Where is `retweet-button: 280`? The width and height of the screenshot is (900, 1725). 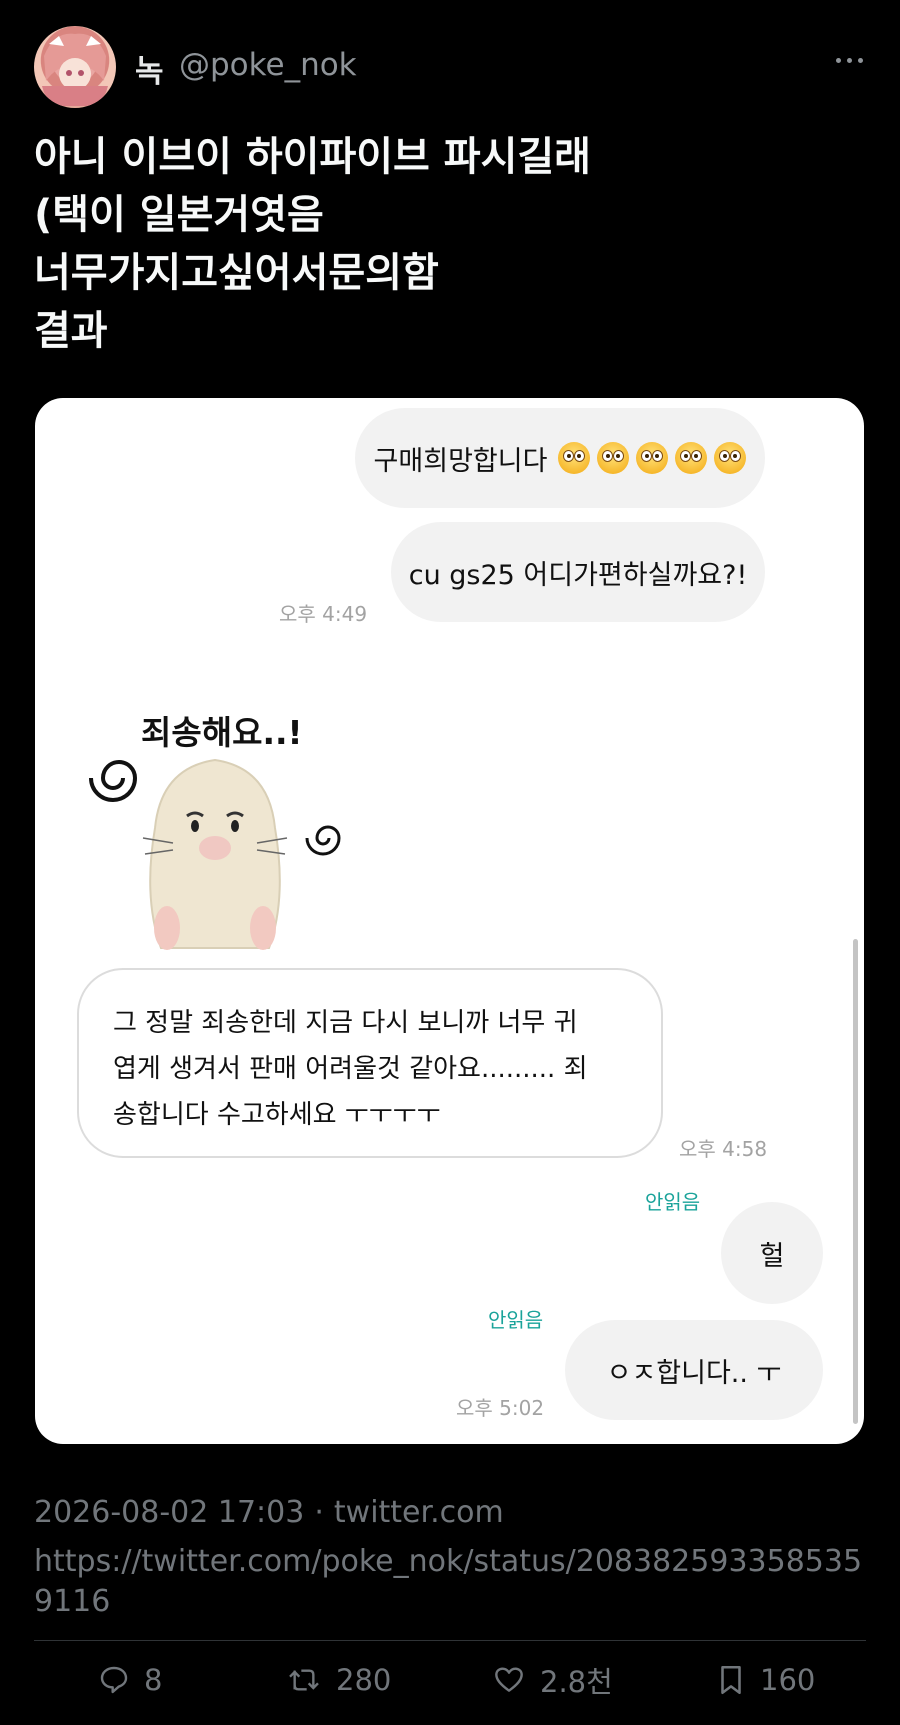
retweet-button: 280 is located at coordinates (338, 1680).